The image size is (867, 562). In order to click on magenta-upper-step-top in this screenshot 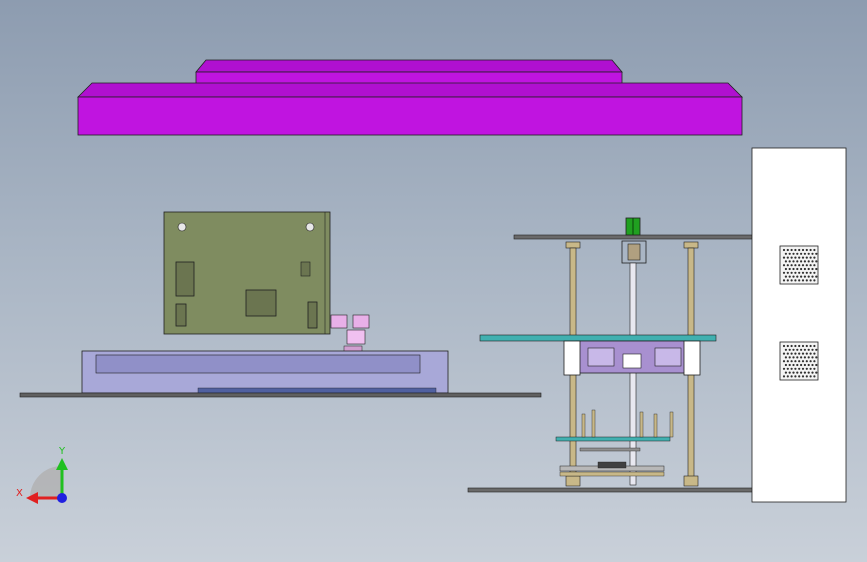, I will do `click(409, 66)`.